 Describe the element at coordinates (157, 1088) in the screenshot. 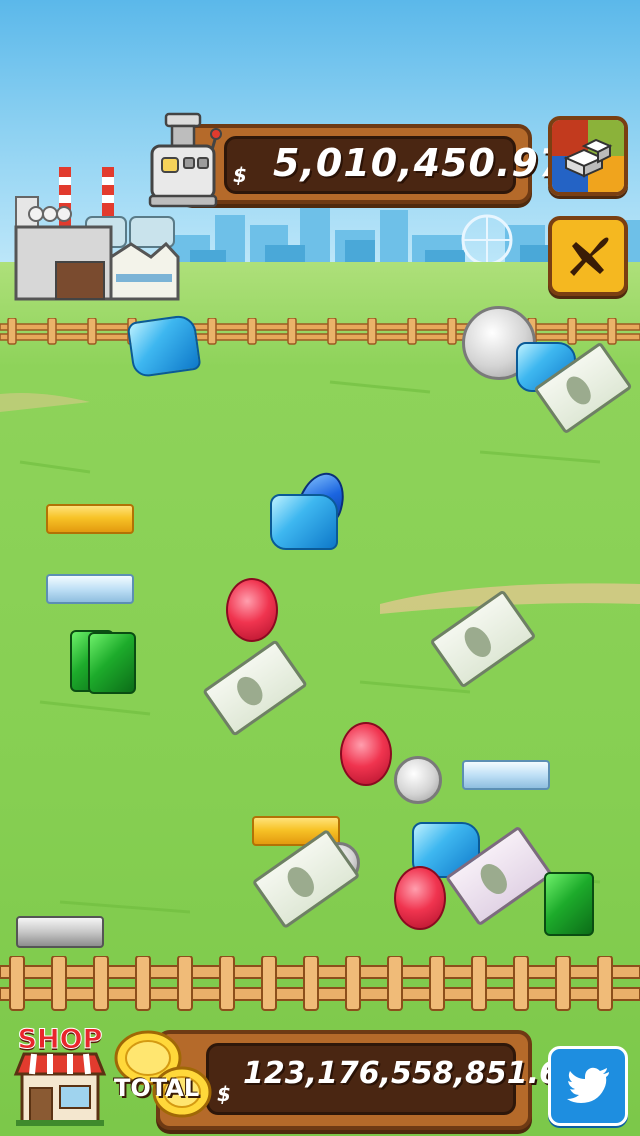

I see `total-label: TOTAL` at that location.